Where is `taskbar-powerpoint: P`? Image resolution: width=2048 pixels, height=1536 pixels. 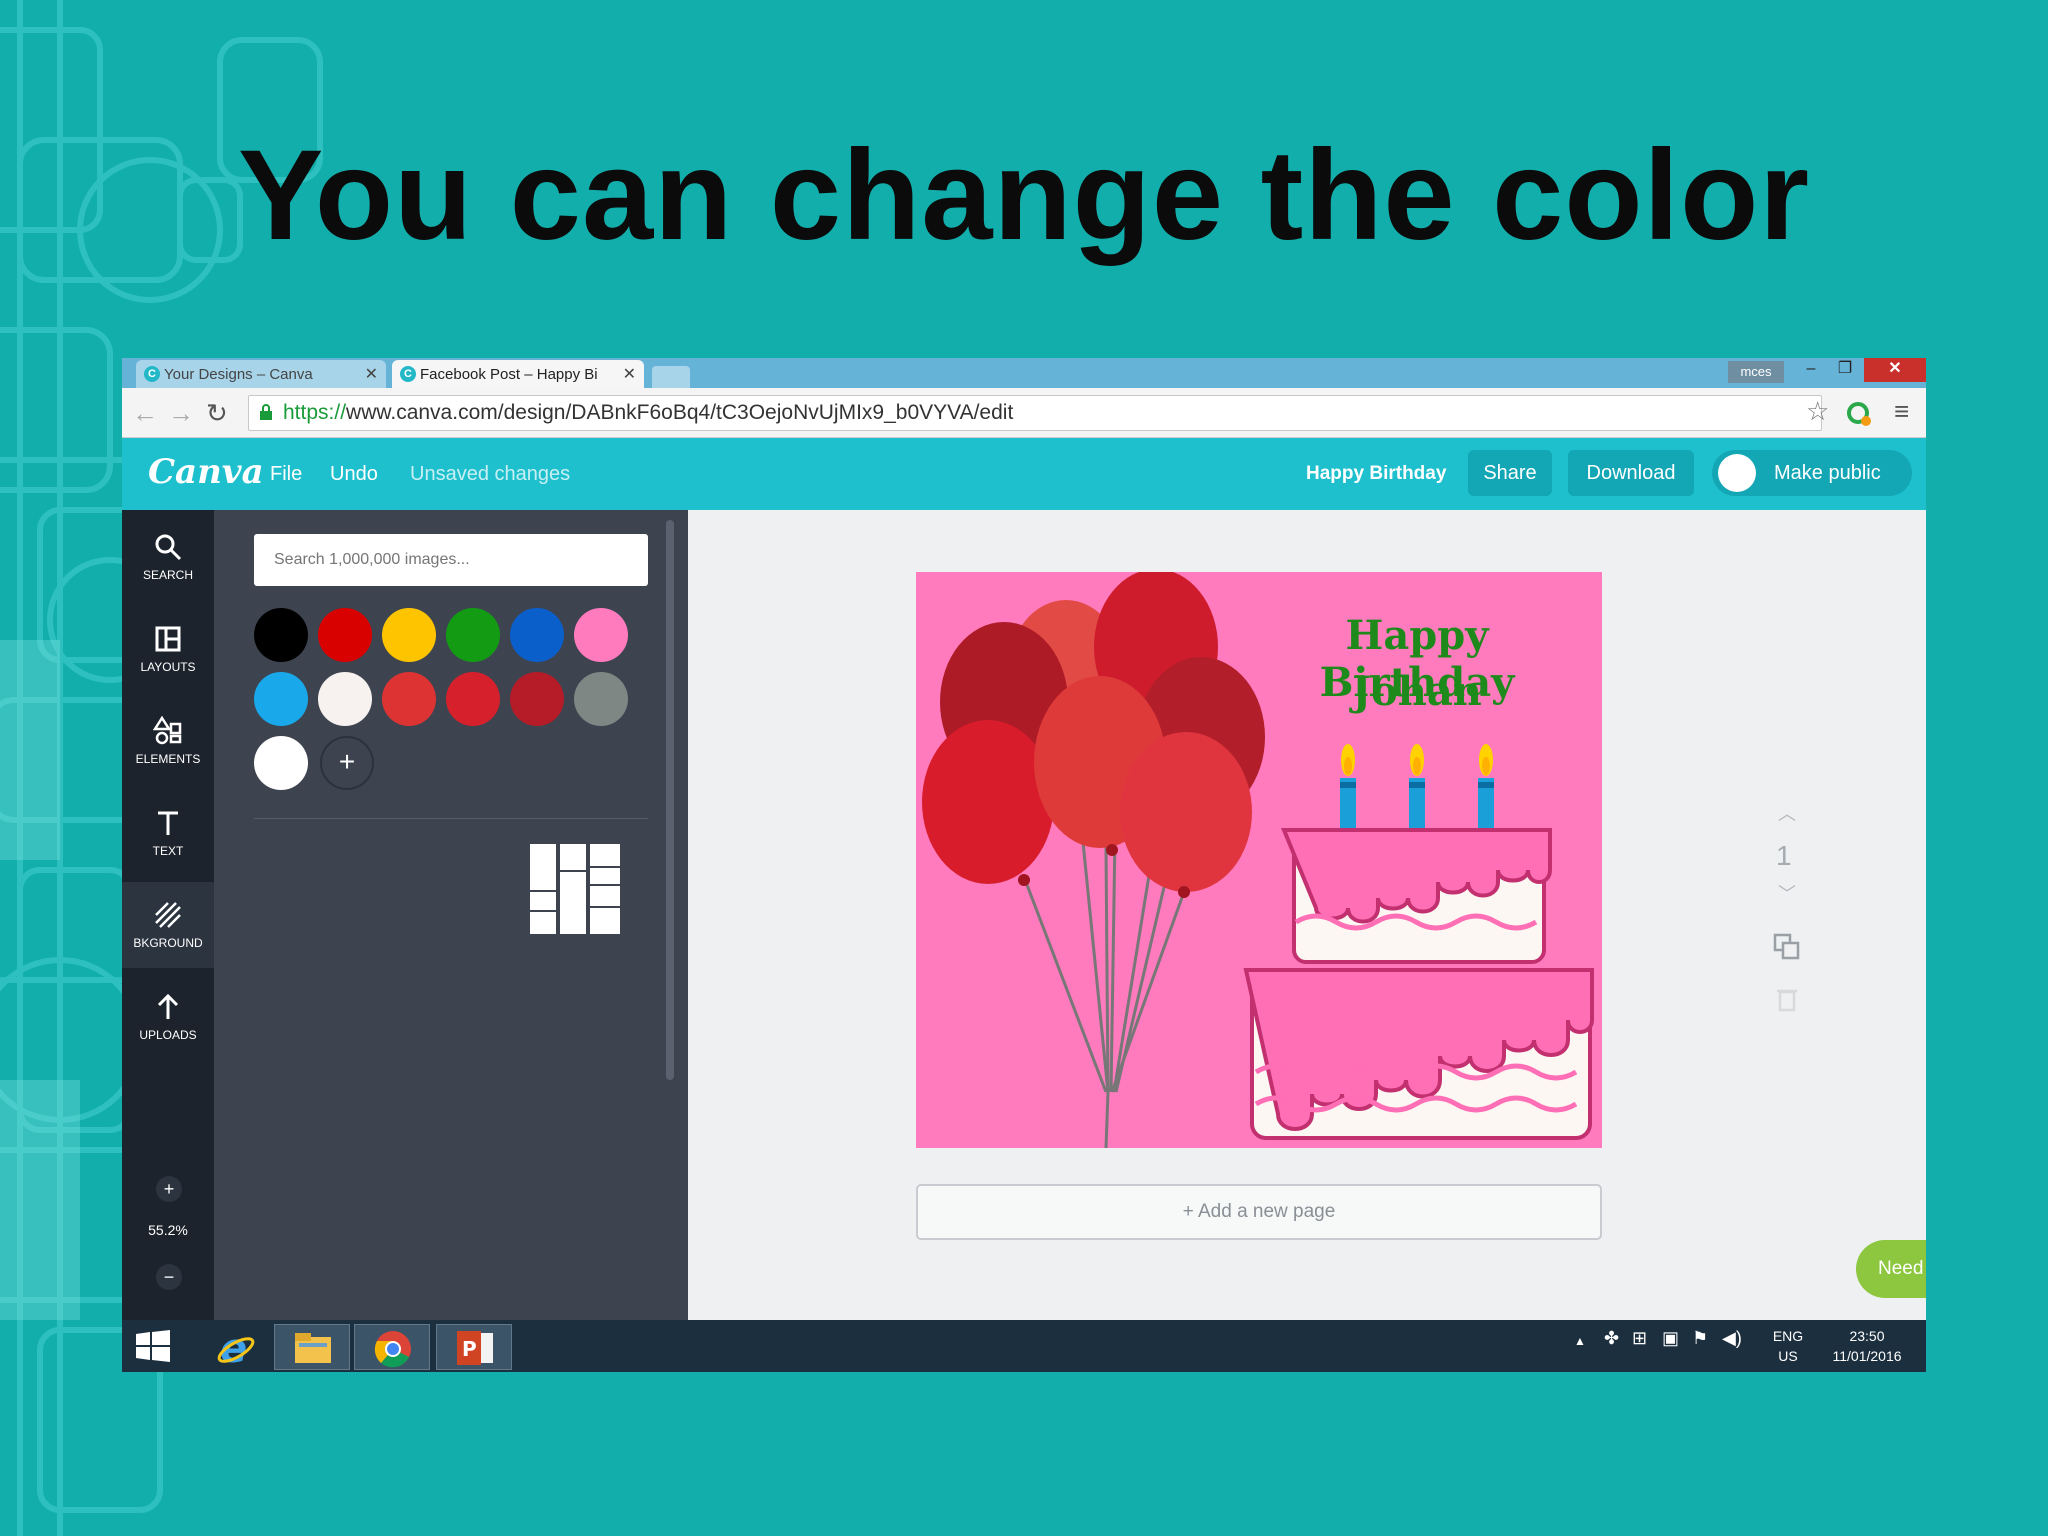
taskbar-powerpoint: P is located at coordinates (474, 1347).